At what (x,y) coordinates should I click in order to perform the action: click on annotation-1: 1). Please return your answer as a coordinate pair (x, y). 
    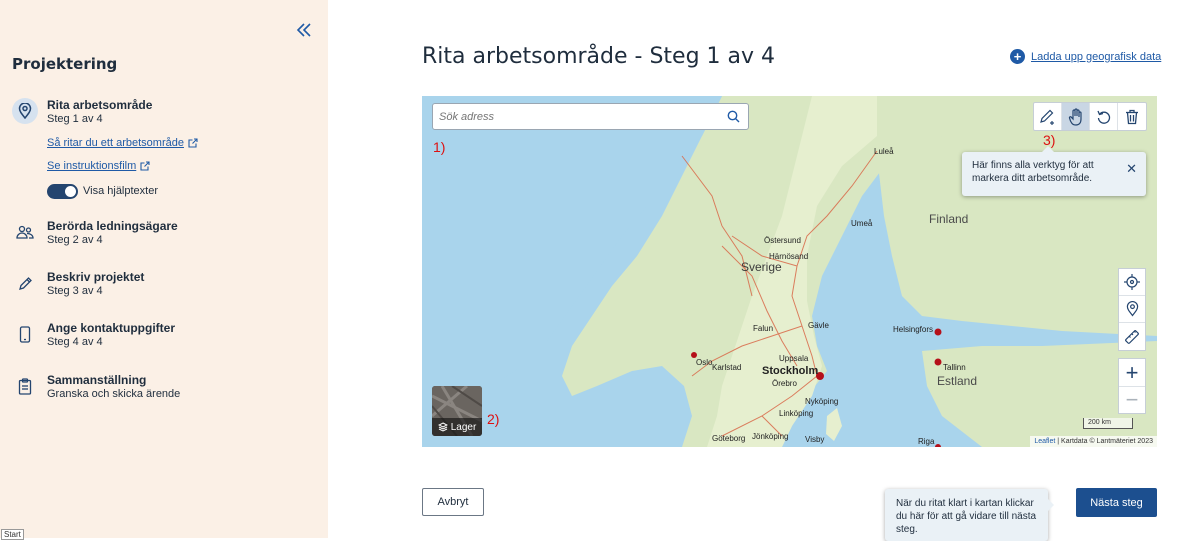
    Looking at the image, I should click on (439, 147).